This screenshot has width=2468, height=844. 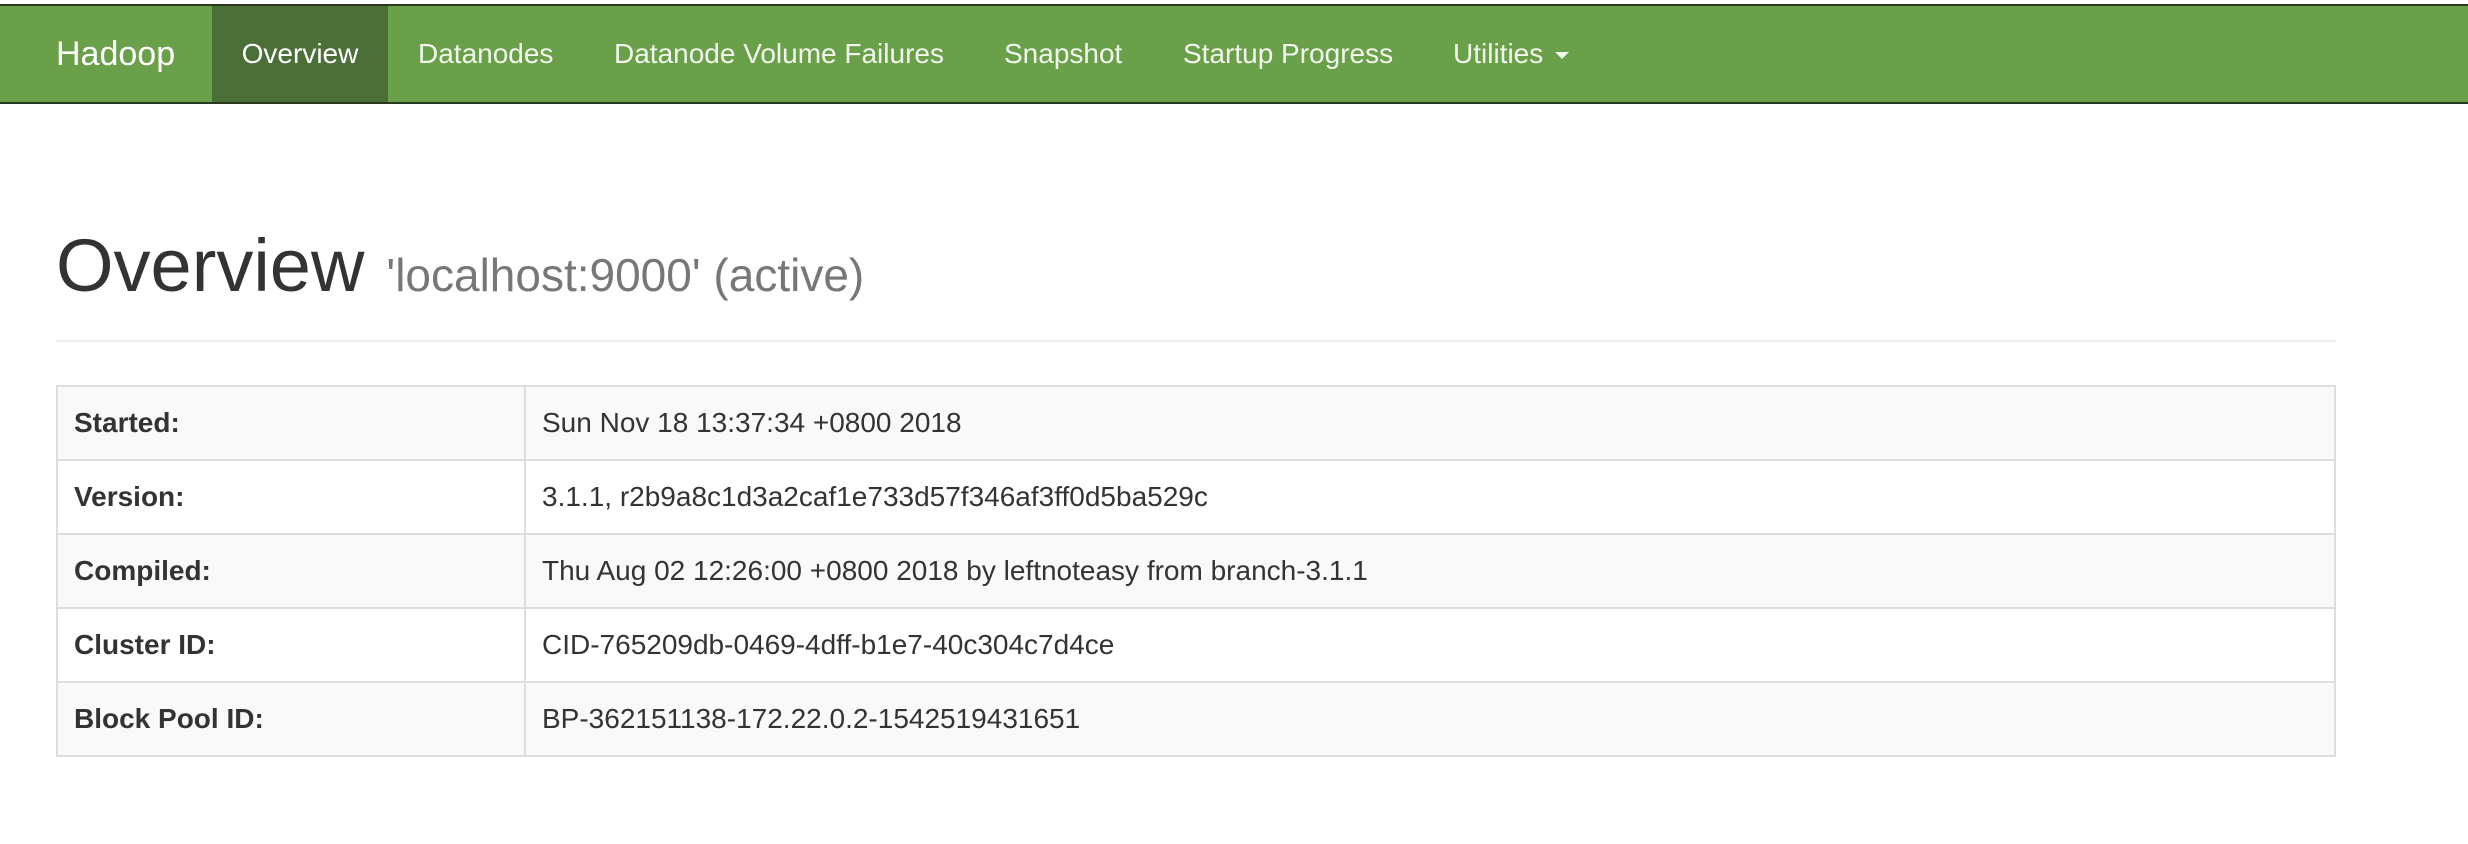 What do you see at coordinates (291, 645) in the screenshot?
I see `row-key: Cluster ID:` at bounding box center [291, 645].